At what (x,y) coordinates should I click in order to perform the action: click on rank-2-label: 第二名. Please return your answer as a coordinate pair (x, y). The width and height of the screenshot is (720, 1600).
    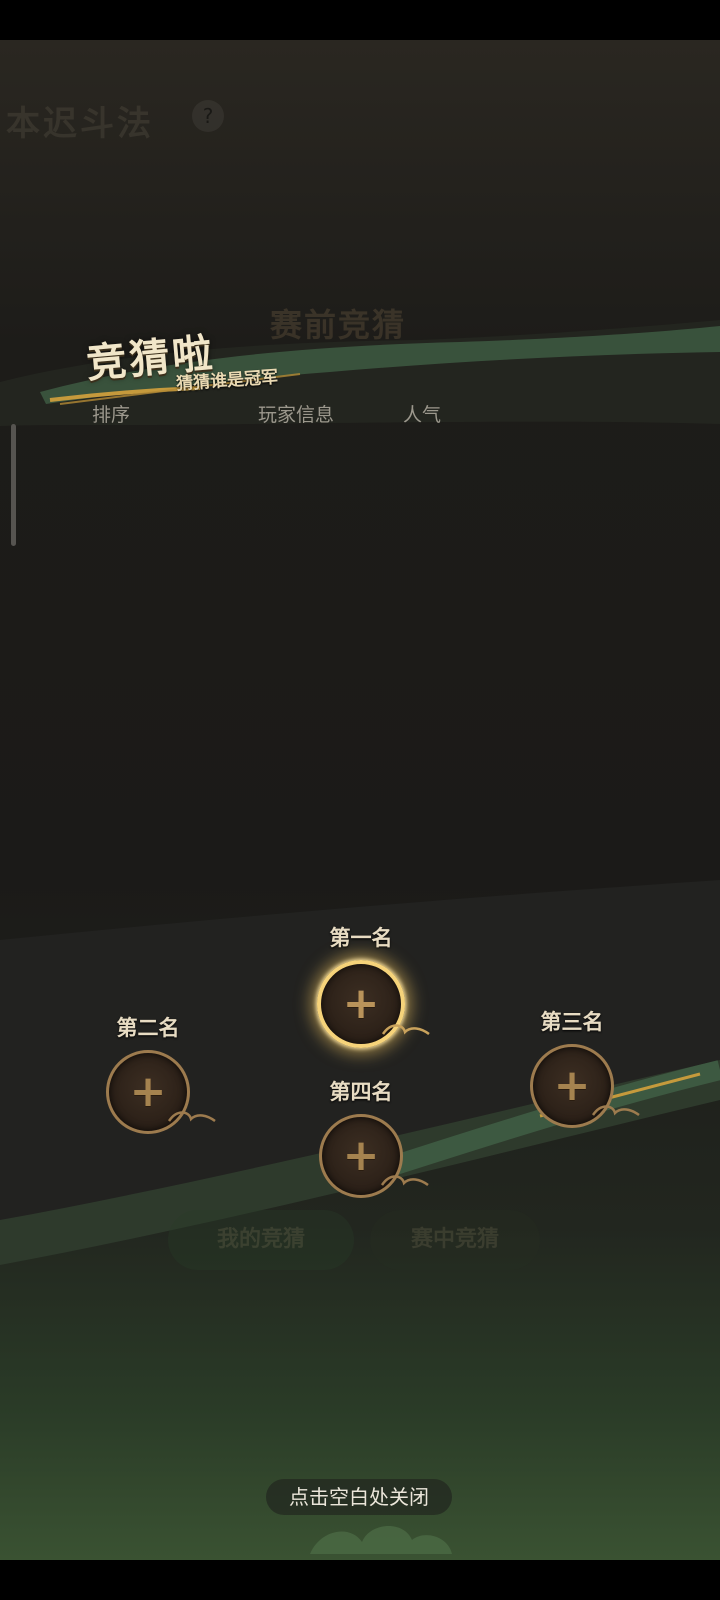
    Looking at the image, I should click on (148, 1028).